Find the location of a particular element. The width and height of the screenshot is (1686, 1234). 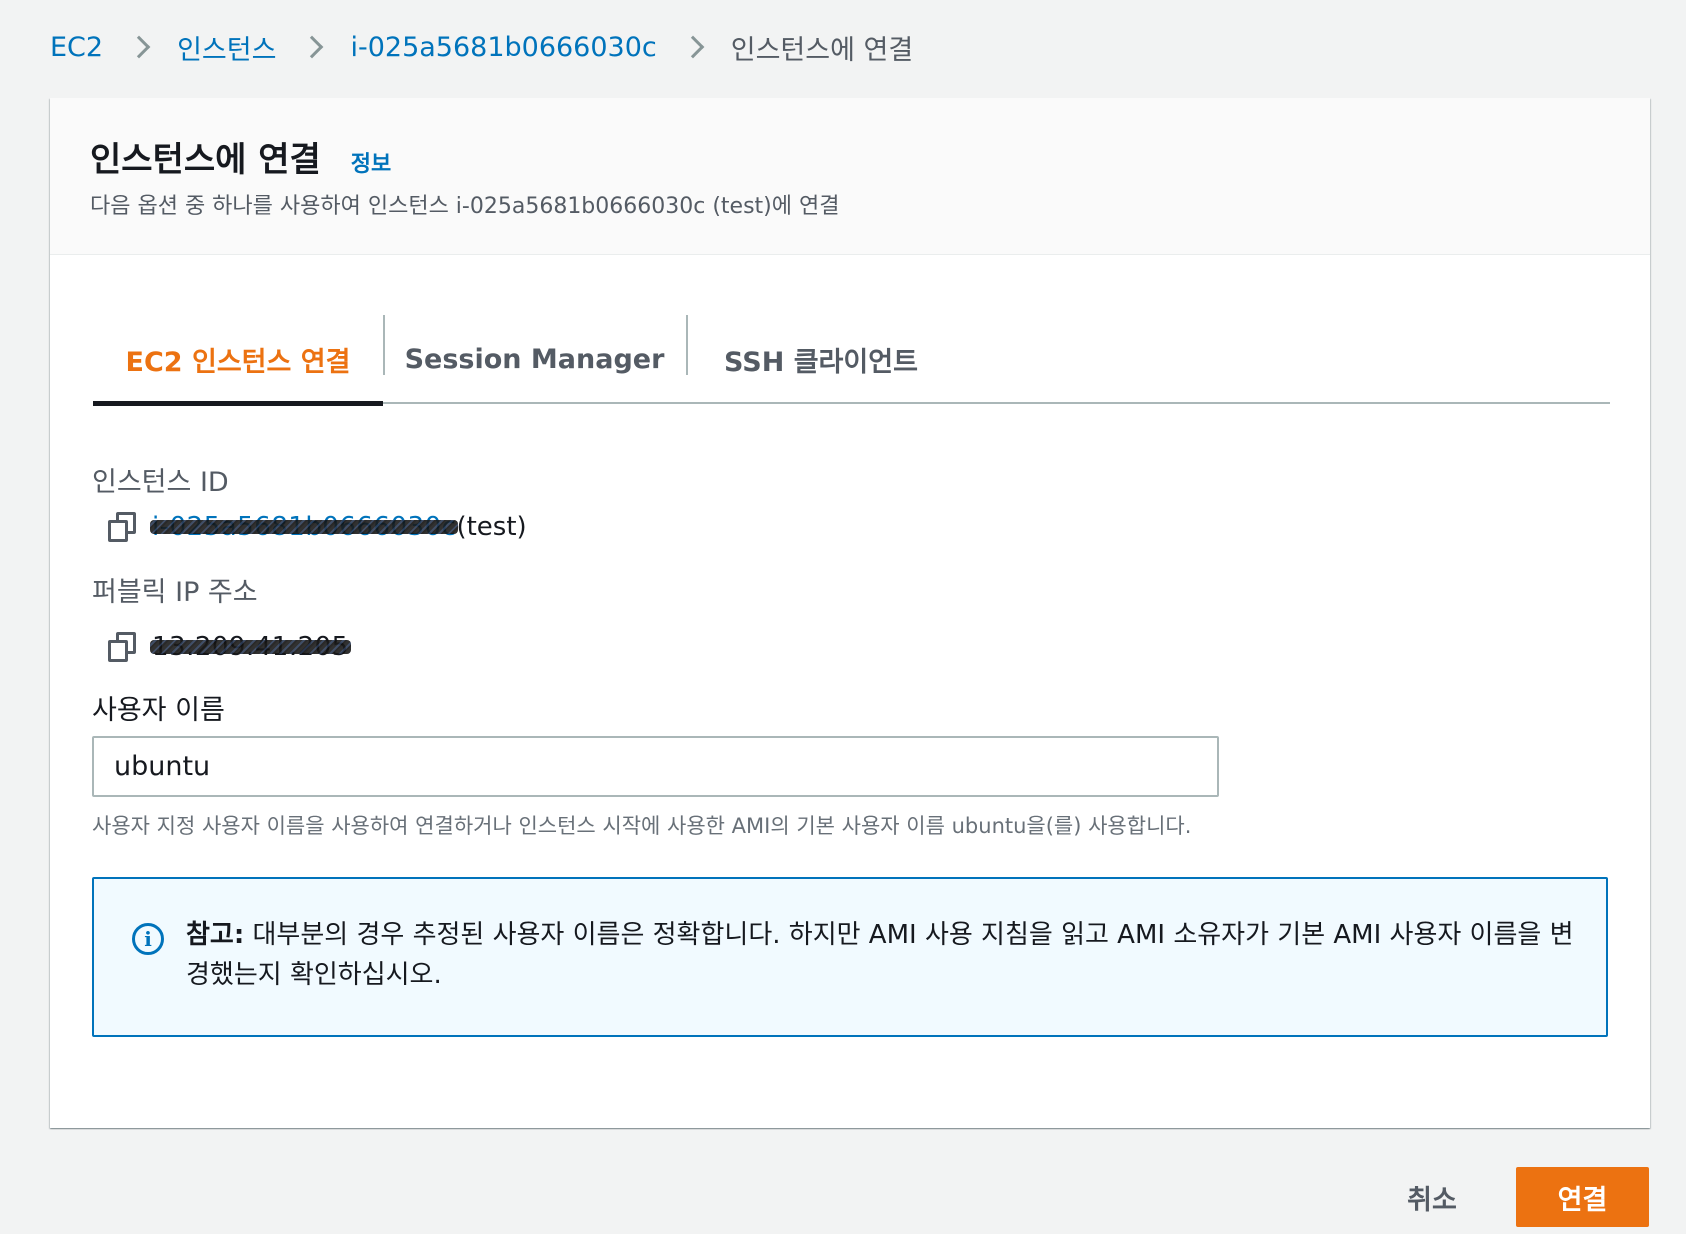

tab-label: EC2 인스턴스 연결 is located at coordinates (238, 362).